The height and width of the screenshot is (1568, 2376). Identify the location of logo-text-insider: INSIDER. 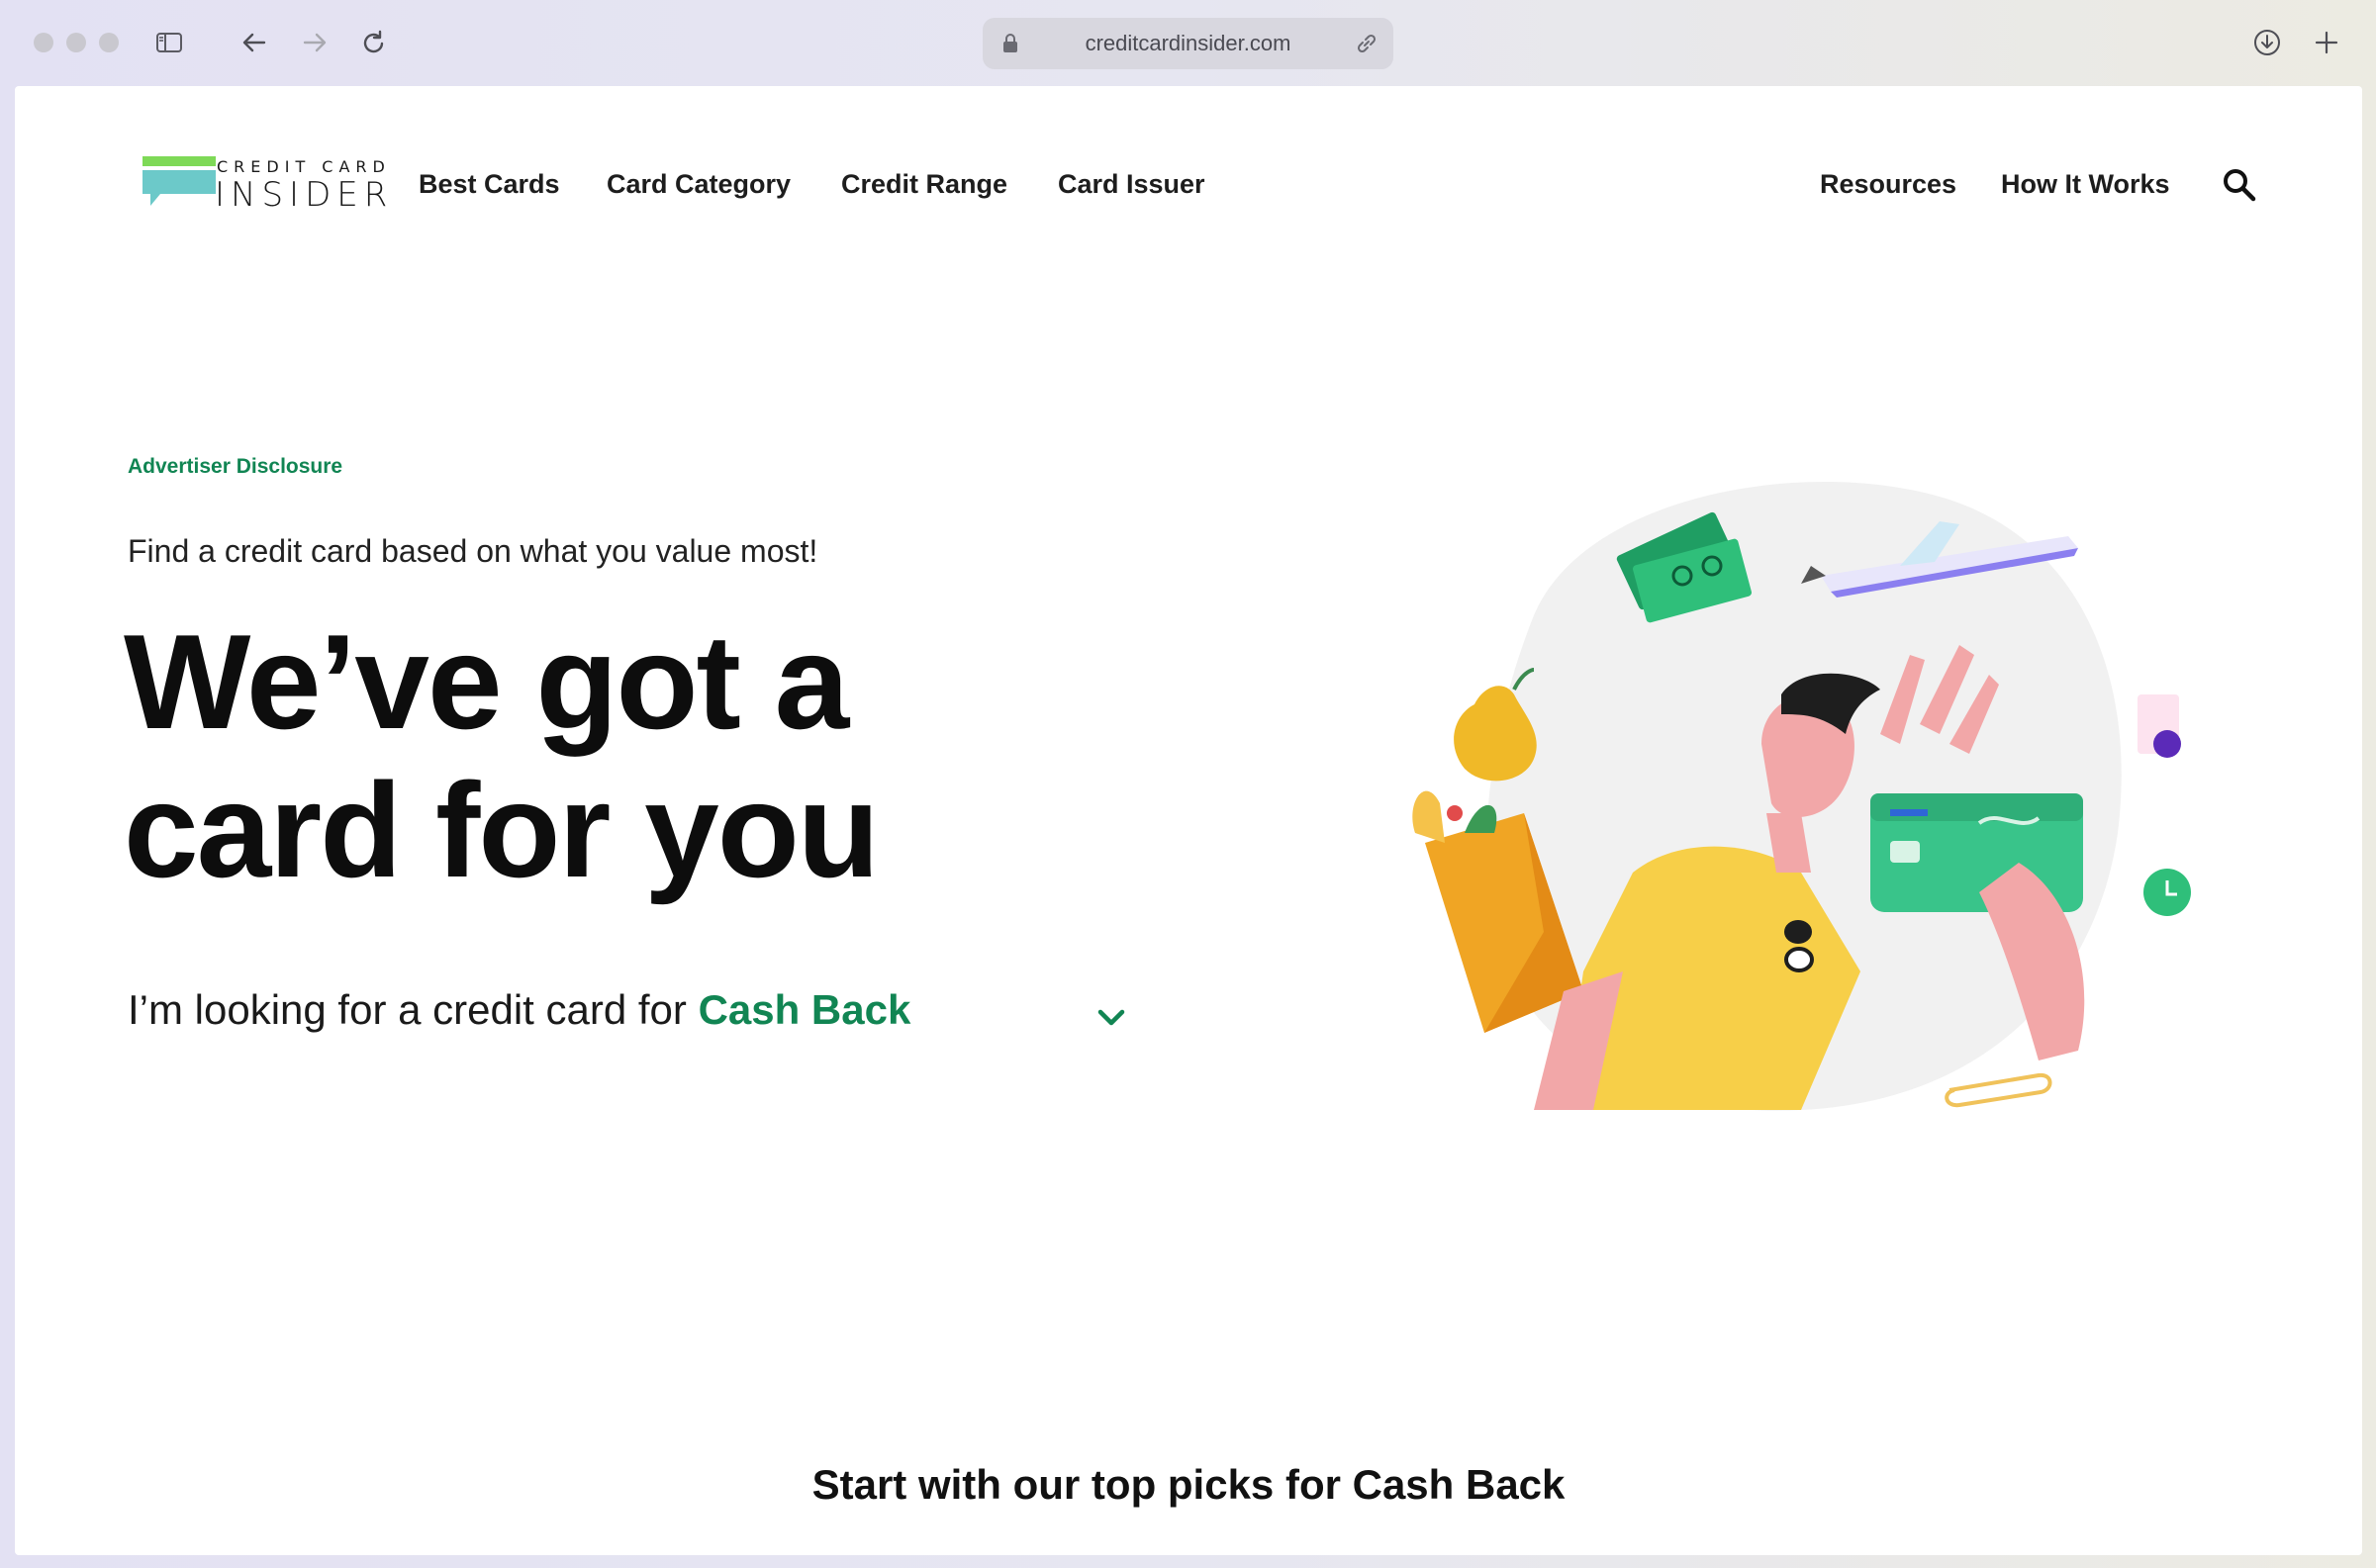
(304, 195).